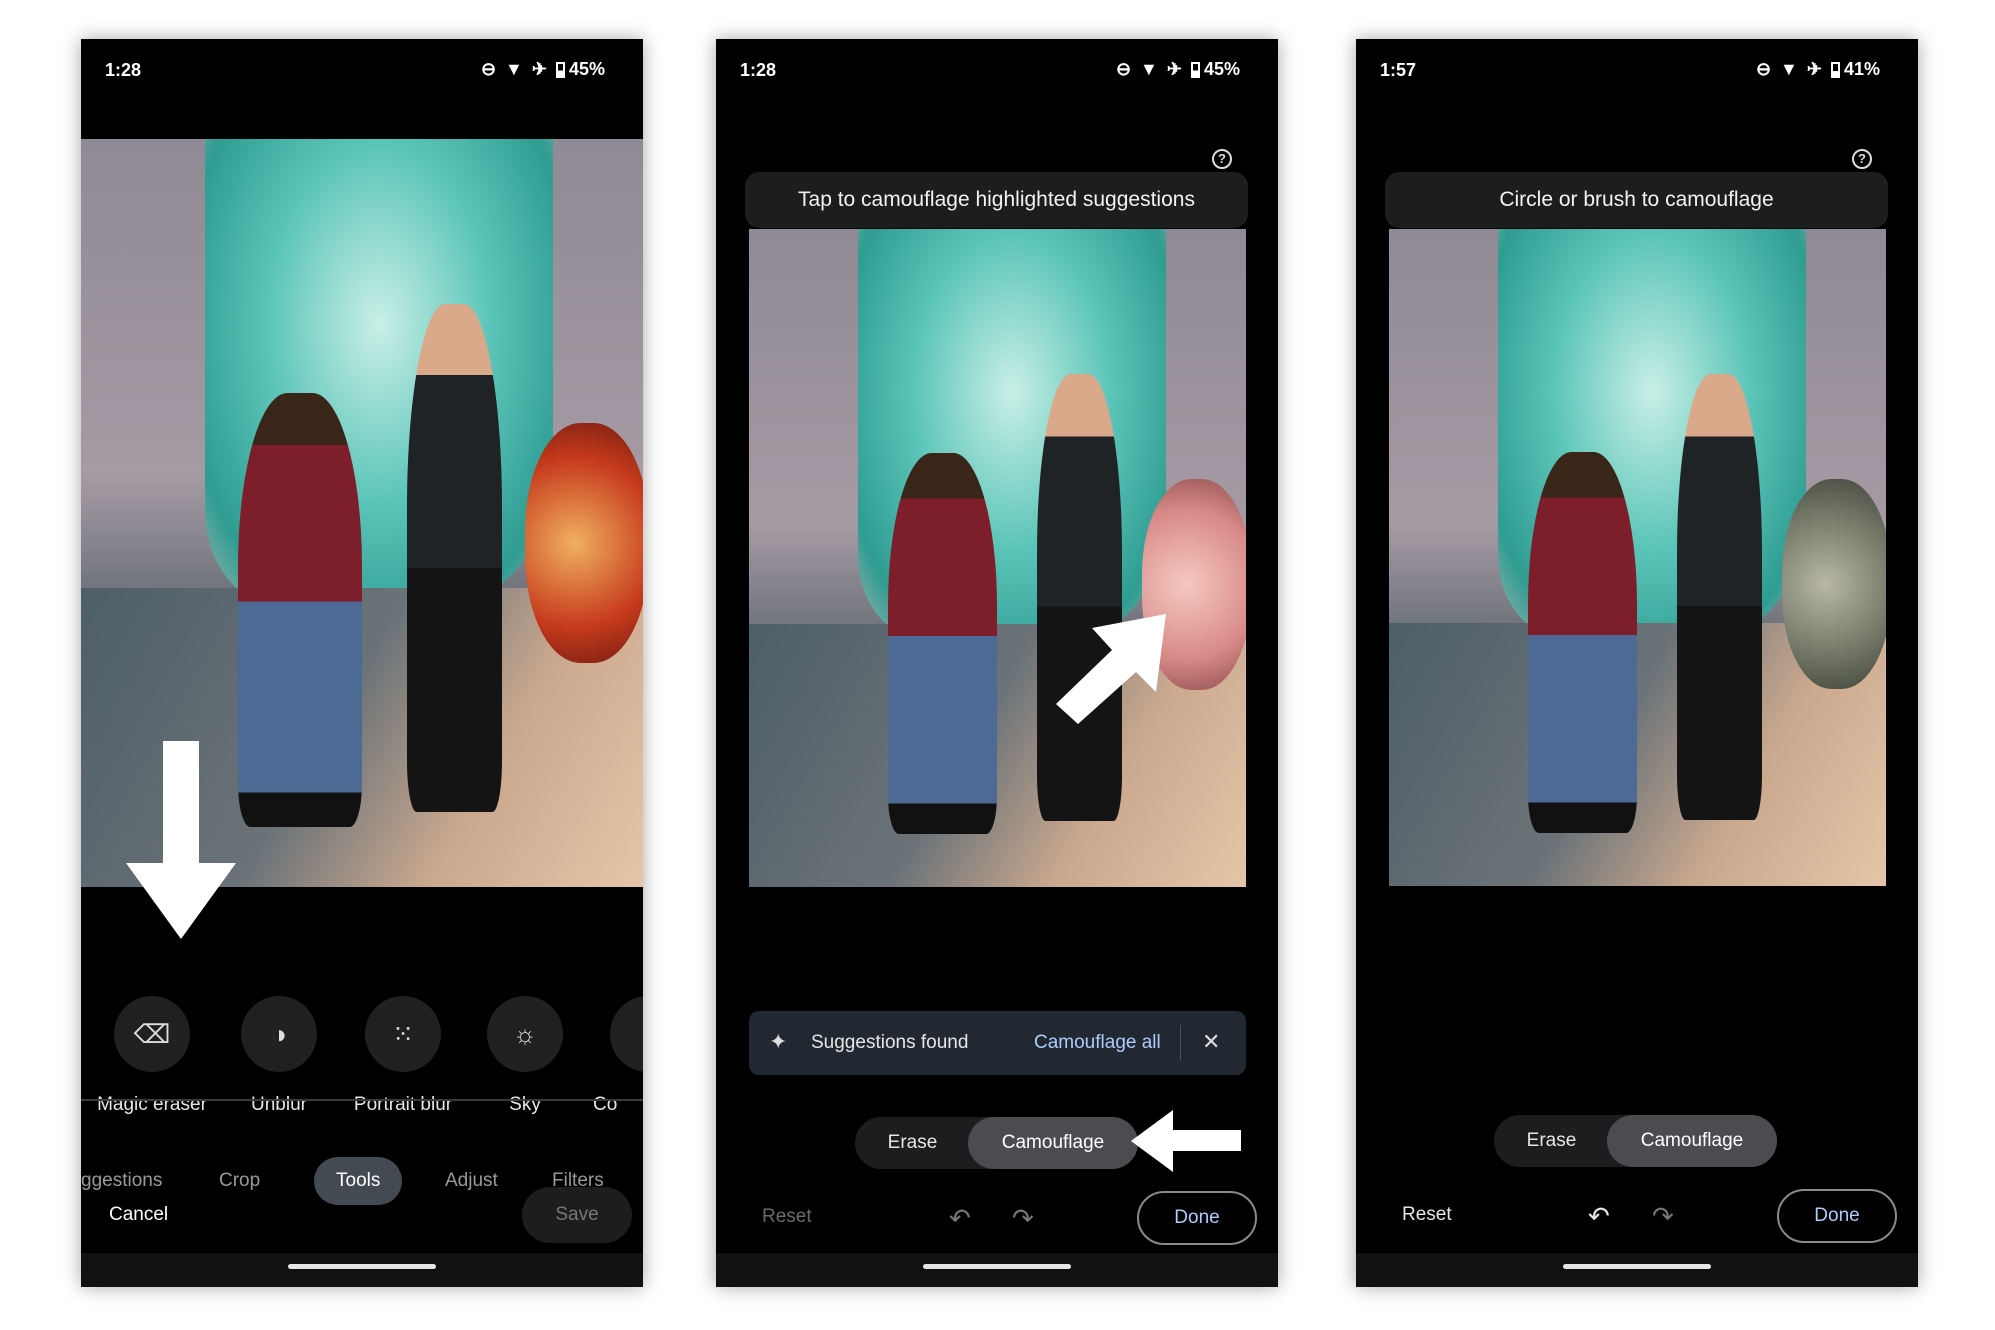 The height and width of the screenshot is (1330, 1995). Describe the element at coordinates (1097, 1043) in the screenshot. I see `camouflage-all-button: Camouflage all` at that location.